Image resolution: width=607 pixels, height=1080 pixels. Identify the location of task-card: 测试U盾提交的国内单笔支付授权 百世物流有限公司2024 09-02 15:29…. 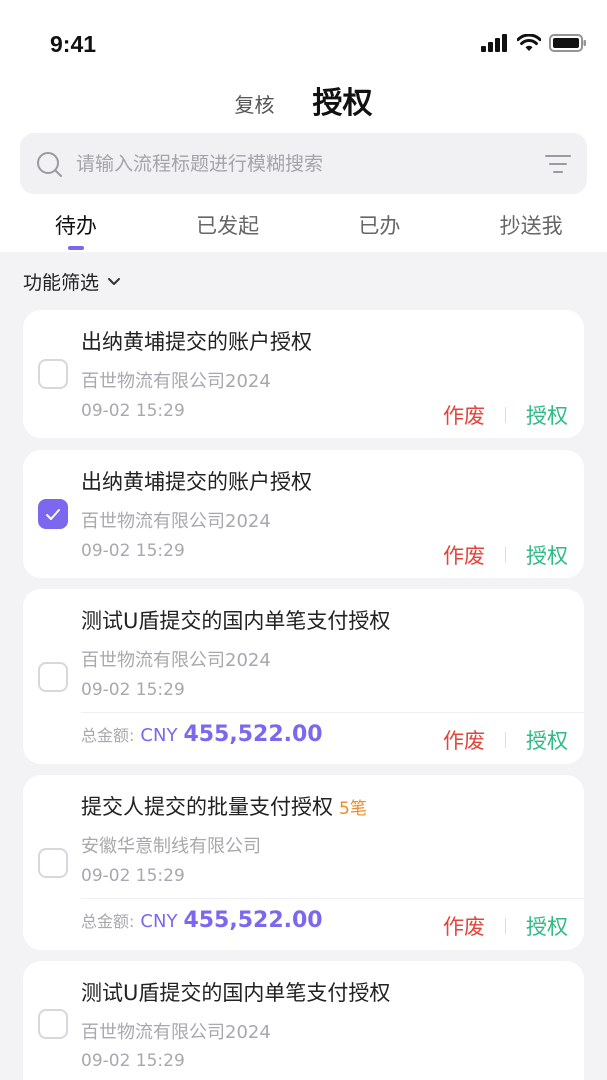
(303, 676).